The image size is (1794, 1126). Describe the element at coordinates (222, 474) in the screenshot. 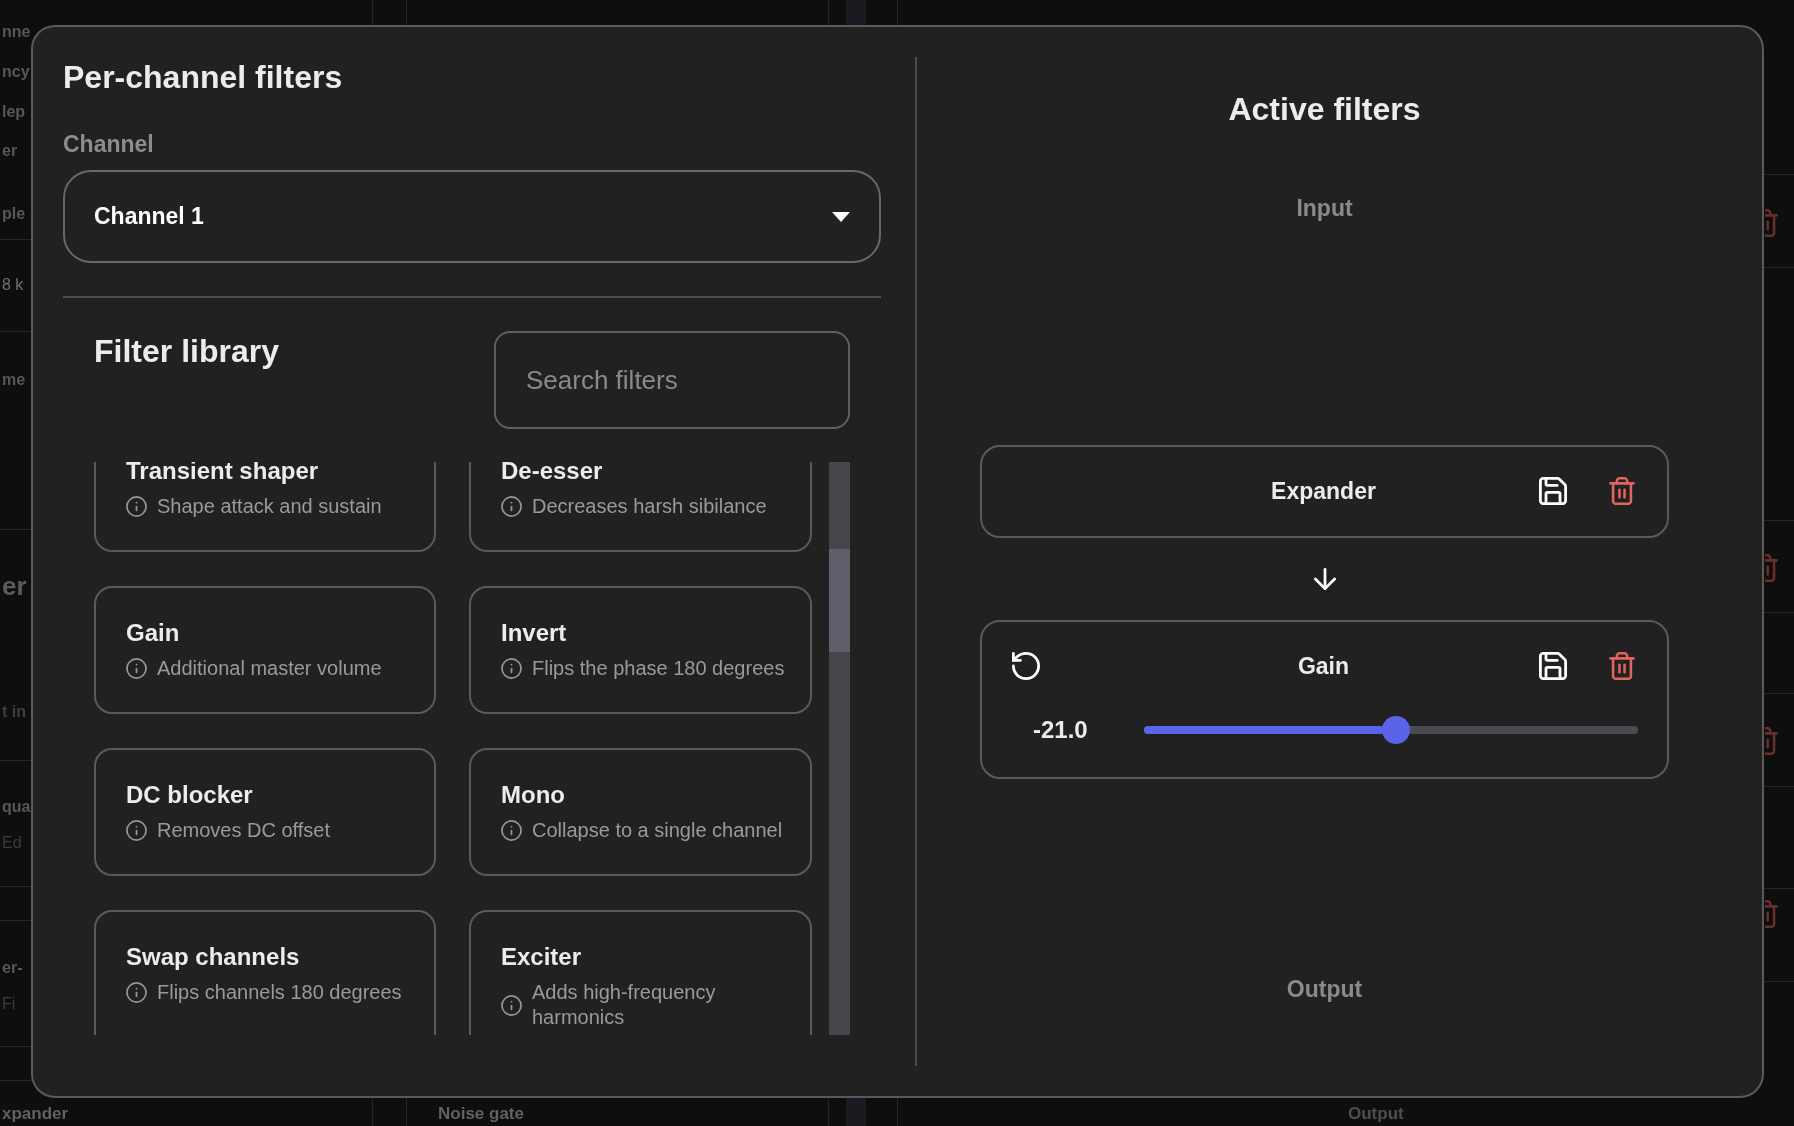

I see `filter-name: Transient shaper` at that location.